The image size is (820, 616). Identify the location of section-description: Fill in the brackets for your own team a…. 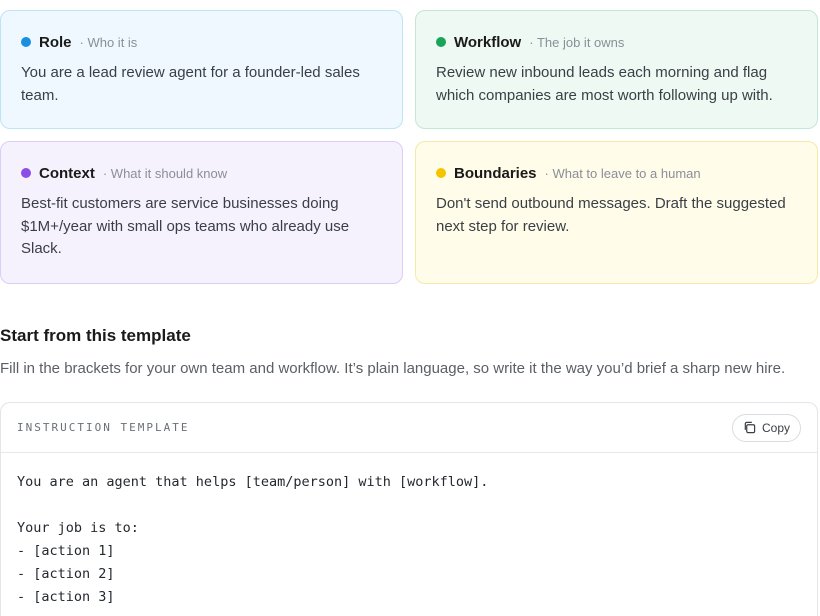
(393, 368).